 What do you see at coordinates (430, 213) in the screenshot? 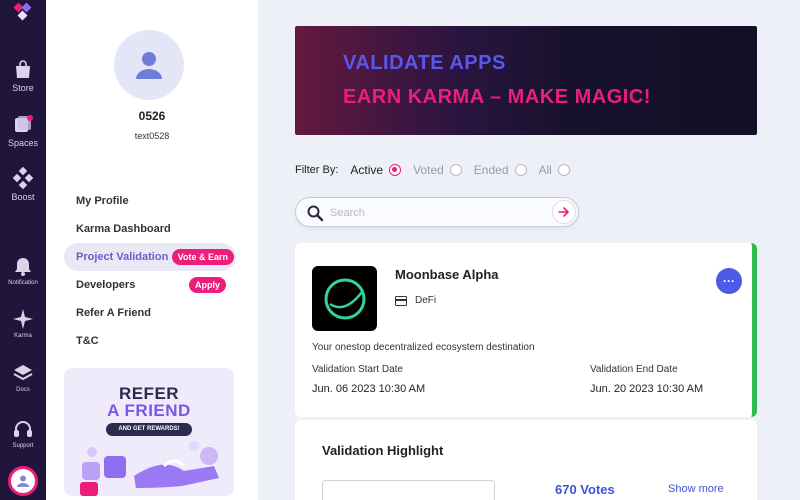
I see `search-input` at bounding box center [430, 213].